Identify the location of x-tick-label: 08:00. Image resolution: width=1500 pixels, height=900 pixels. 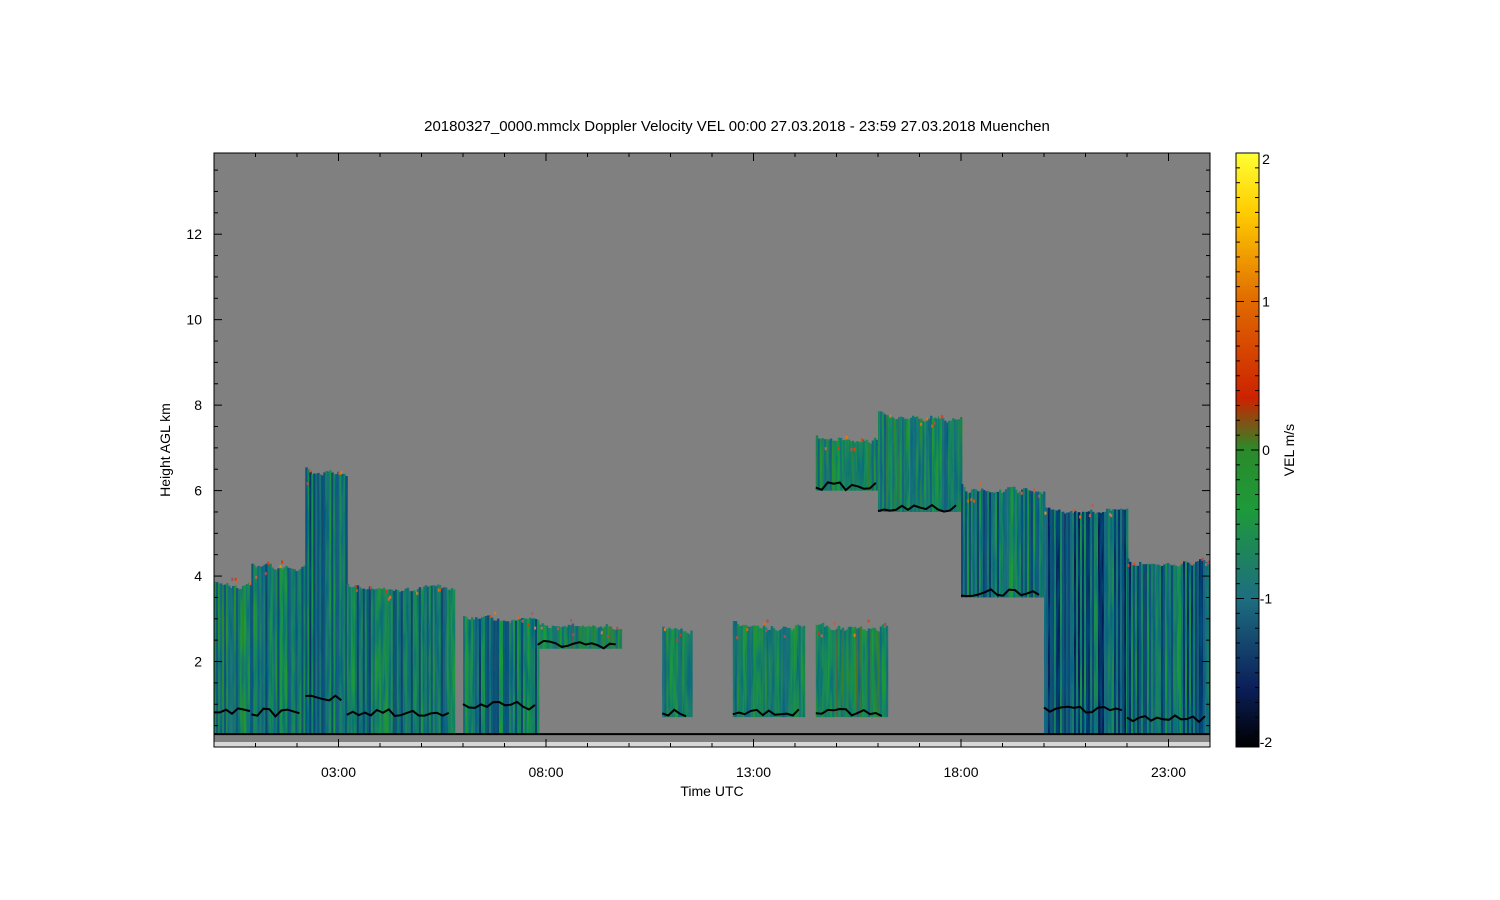
(545, 772).